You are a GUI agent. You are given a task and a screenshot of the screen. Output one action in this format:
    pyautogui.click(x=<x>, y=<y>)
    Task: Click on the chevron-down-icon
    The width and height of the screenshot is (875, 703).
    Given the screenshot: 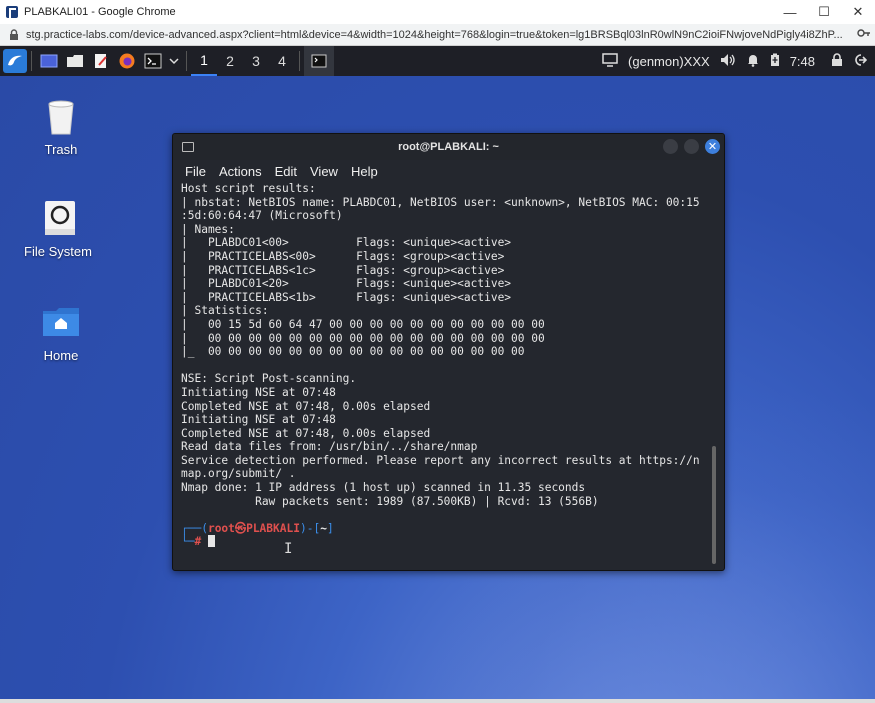 What is the action you would take?
    pyautogui.click(x=174, y=61)
    